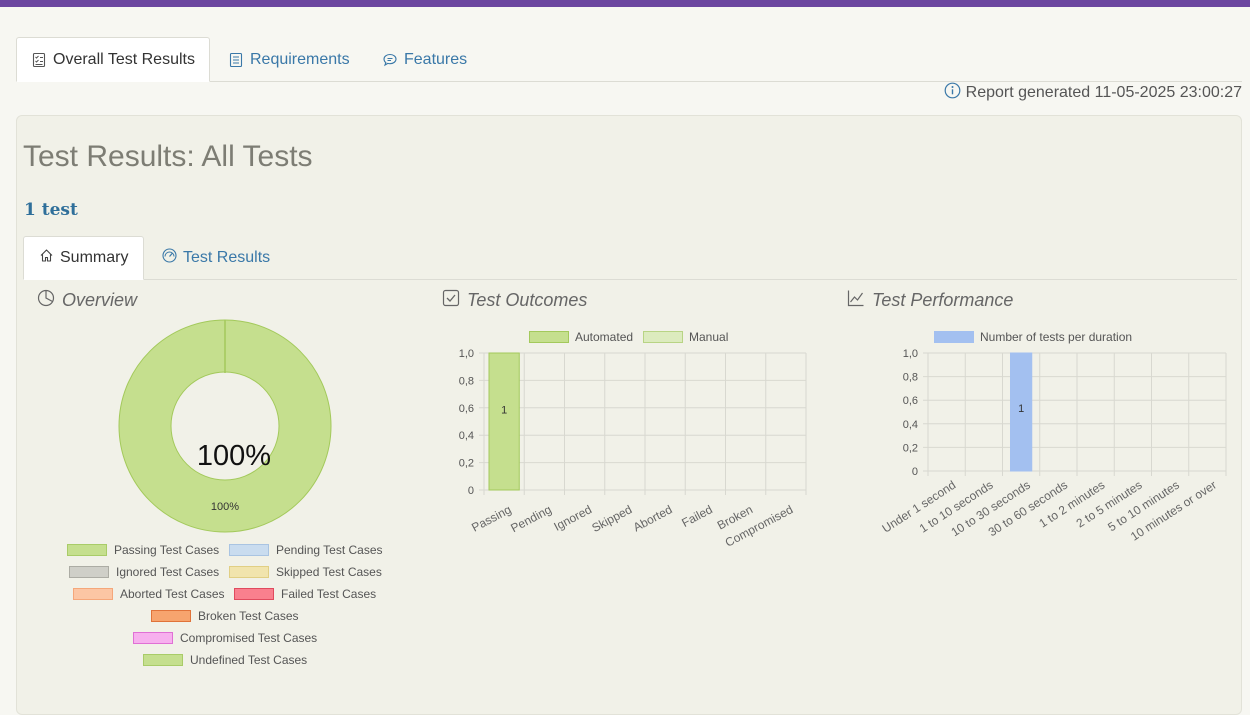  What do you see at coordinates (856, 300) in the screenshot?
I see `line-chart-icon` at bounding box center [856, 300].